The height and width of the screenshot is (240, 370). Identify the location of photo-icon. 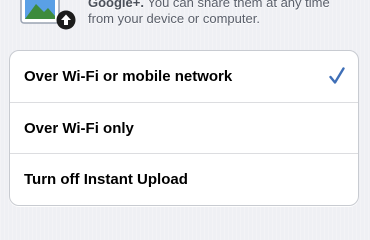
(40, 12).